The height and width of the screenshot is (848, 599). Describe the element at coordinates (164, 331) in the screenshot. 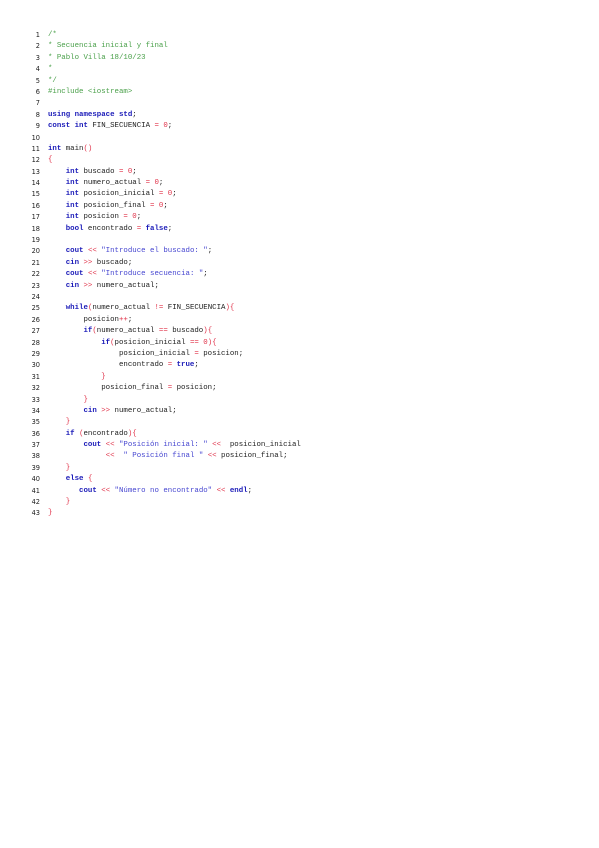

I see `code-line: 27 if(numero_actual == buscado){` at that location.